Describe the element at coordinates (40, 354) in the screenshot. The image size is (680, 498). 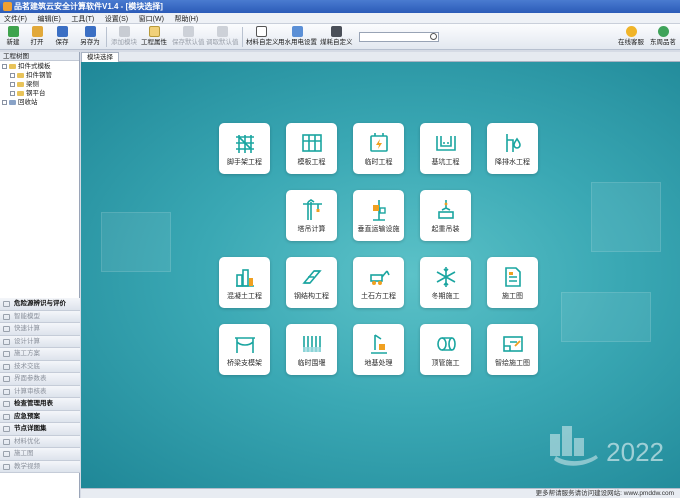
I see `nav-construction-plan: 施工方案` at that location.